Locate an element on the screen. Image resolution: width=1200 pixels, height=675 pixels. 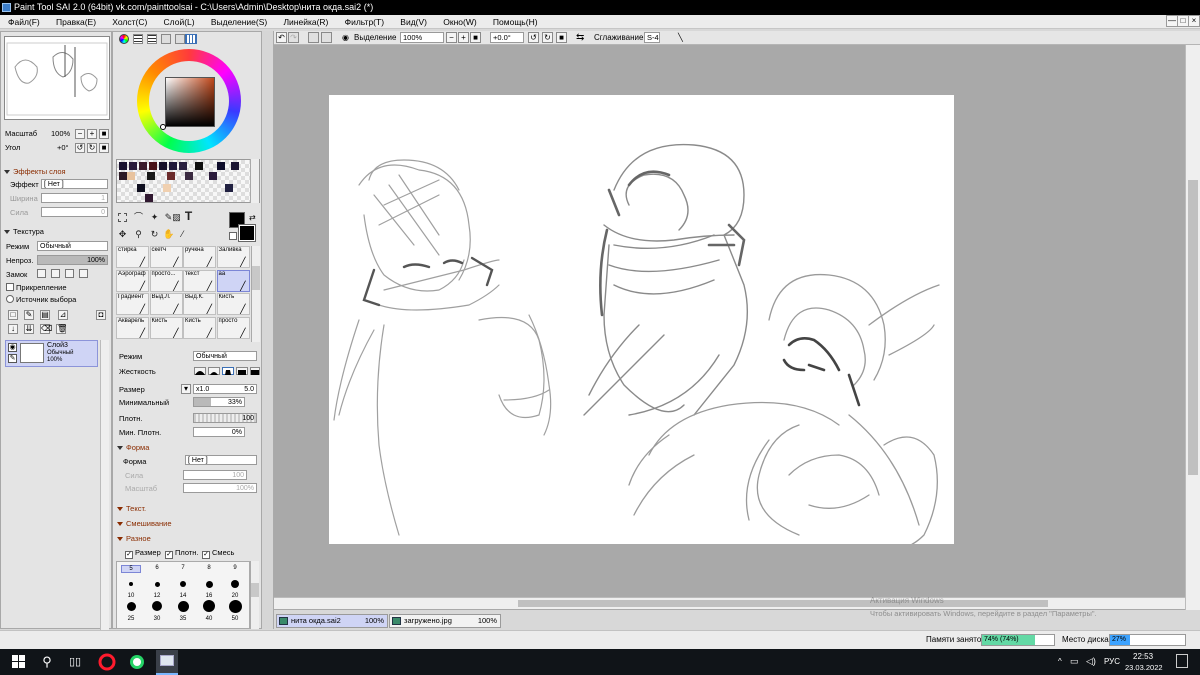
saturation-value-square is located at coordinates (190, 102).